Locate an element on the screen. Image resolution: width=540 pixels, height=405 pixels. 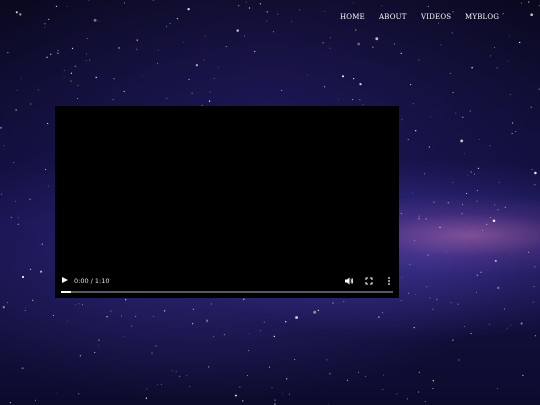
top-nav: HOME ABOUT VIDEOS MYBLOG is located at coordinates (430, 19).